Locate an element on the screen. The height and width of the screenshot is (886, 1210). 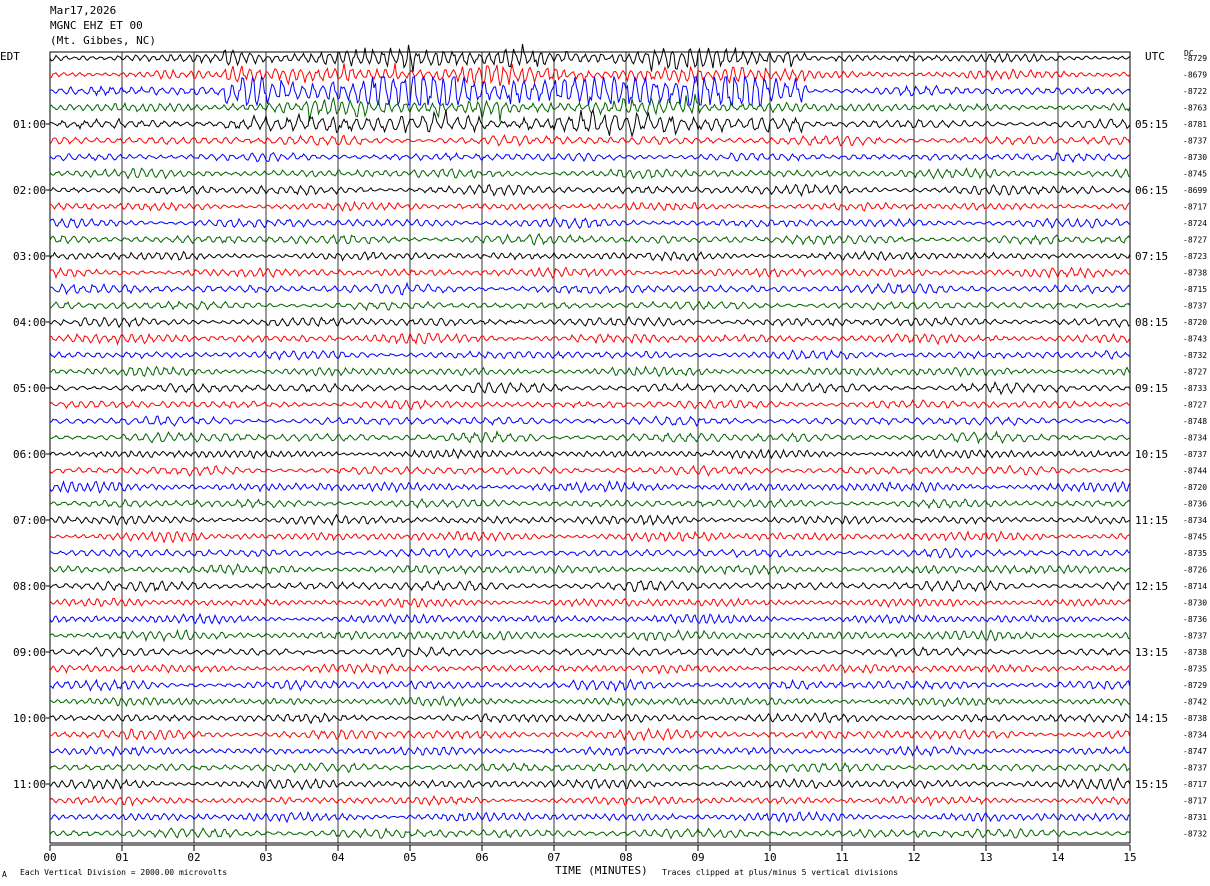
x-tick-label: 02 is located at coordinates (193, 857).